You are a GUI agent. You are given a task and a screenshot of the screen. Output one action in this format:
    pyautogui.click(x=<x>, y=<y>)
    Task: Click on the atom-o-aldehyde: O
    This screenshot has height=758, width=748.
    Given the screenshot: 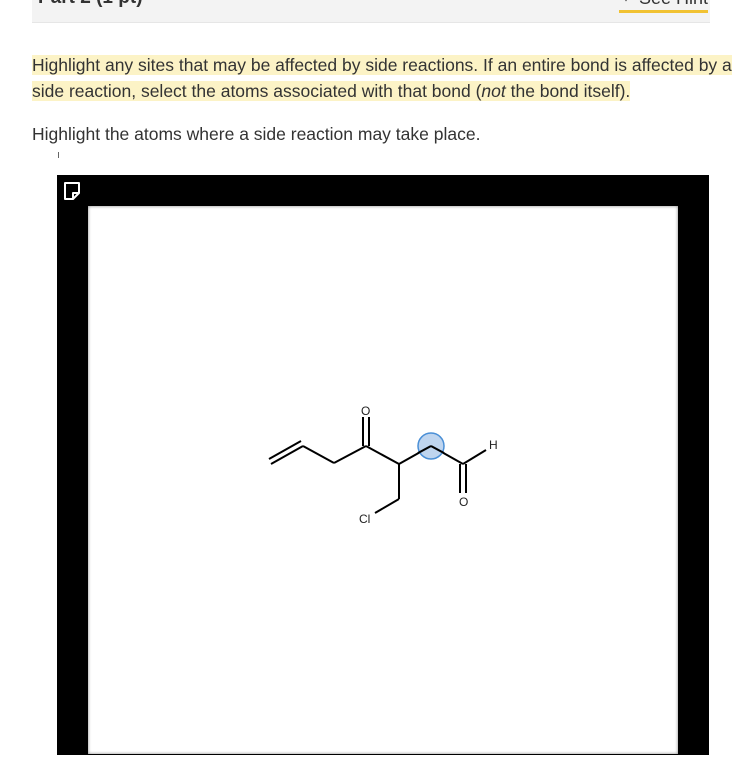 What is the action you would take?
    pyautogui.click(x=463, y=502)
    